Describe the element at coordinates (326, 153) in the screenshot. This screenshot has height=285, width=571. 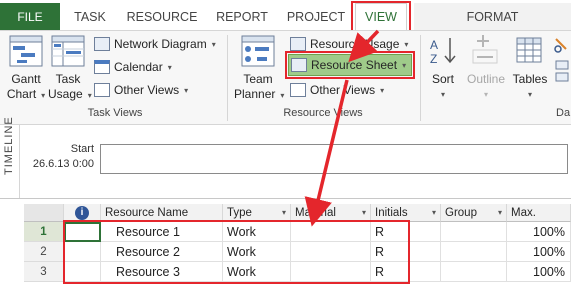
I see `arrow-to-grid` at that location.